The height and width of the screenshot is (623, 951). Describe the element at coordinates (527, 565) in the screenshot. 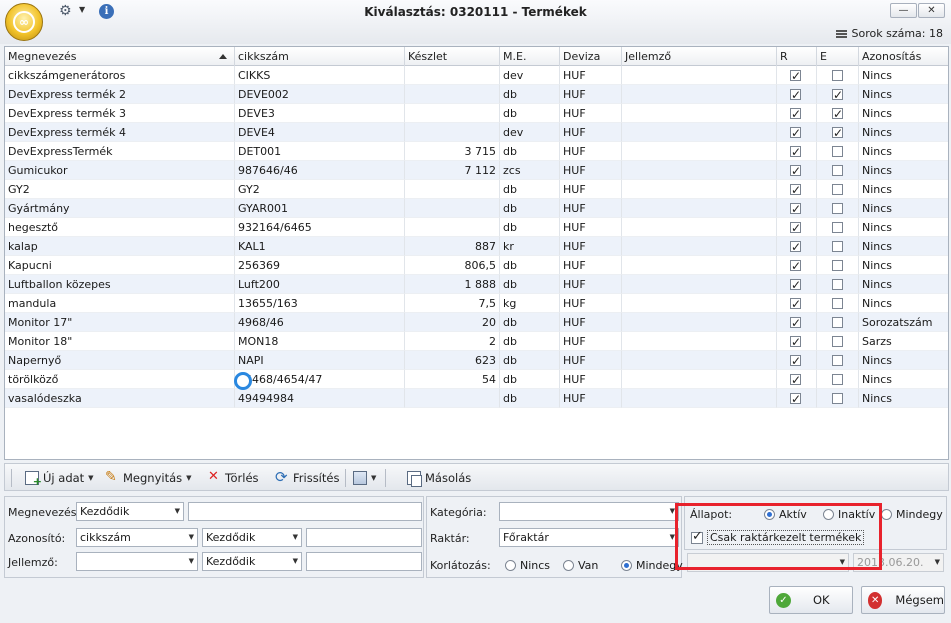

I see `restriction-radio-none: Nincs` at that location.